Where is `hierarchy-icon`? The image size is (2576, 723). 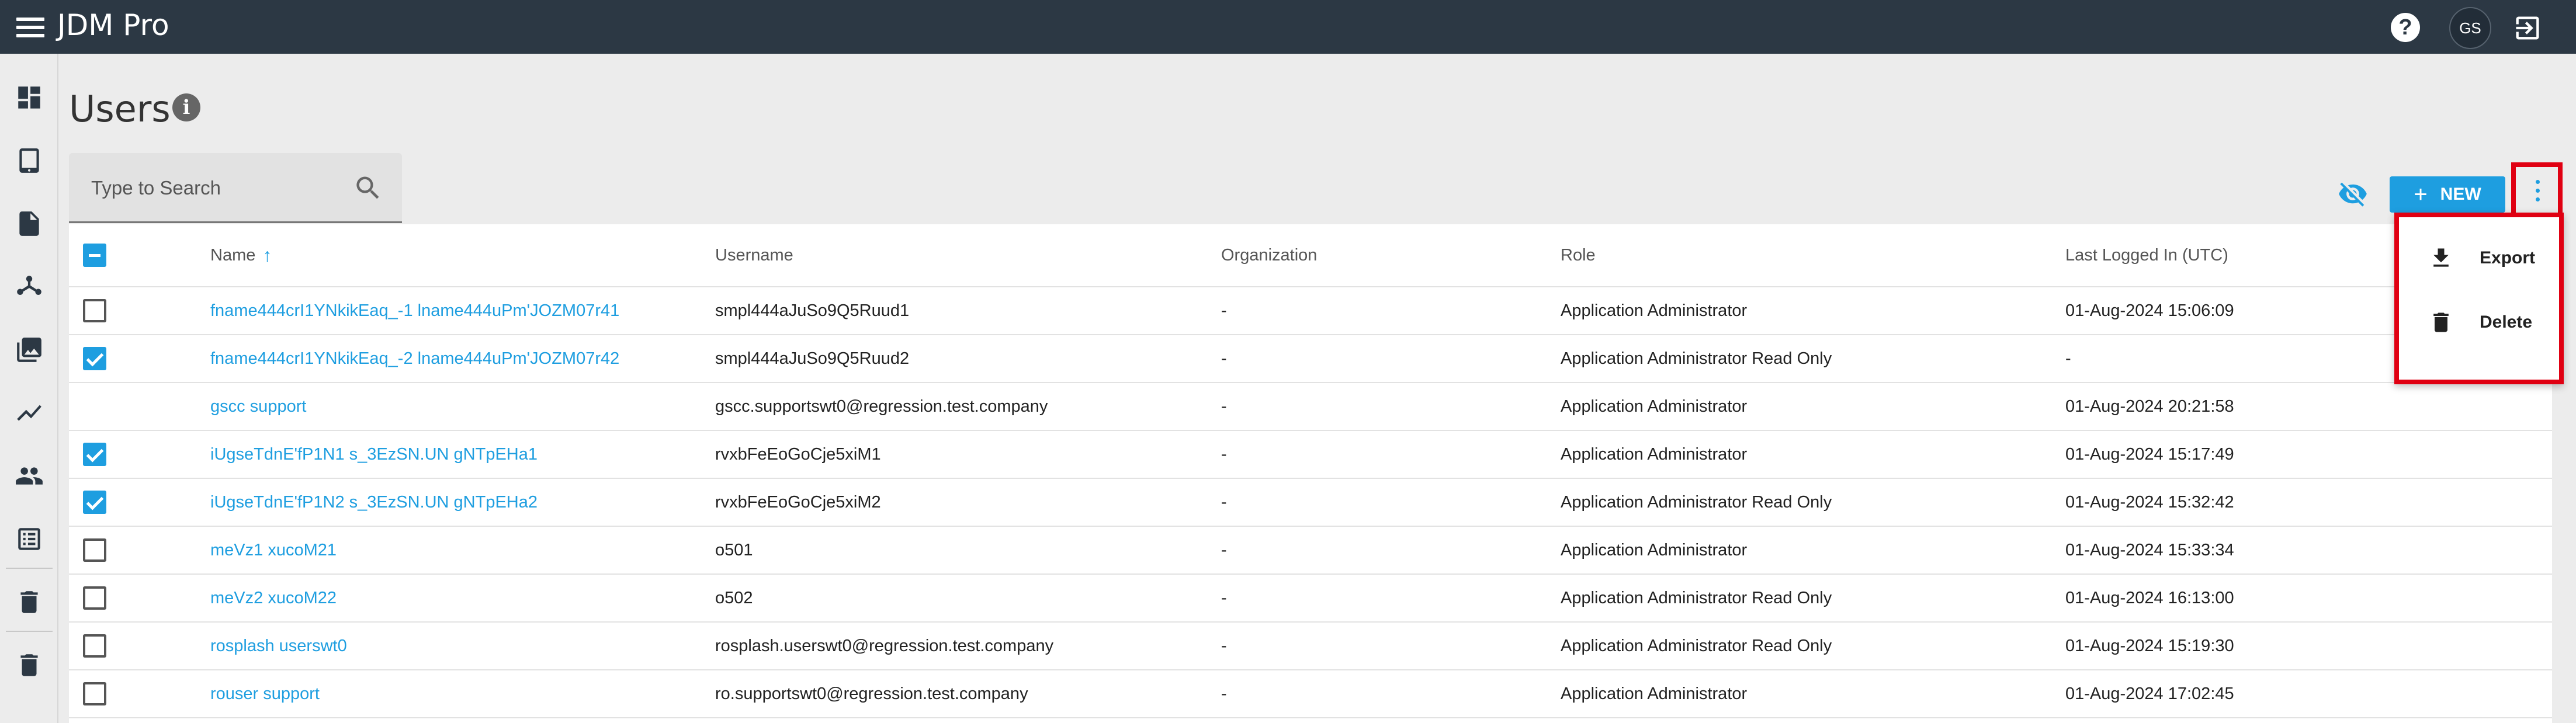
hierarchy-icon is located at coordinates (29, 286).